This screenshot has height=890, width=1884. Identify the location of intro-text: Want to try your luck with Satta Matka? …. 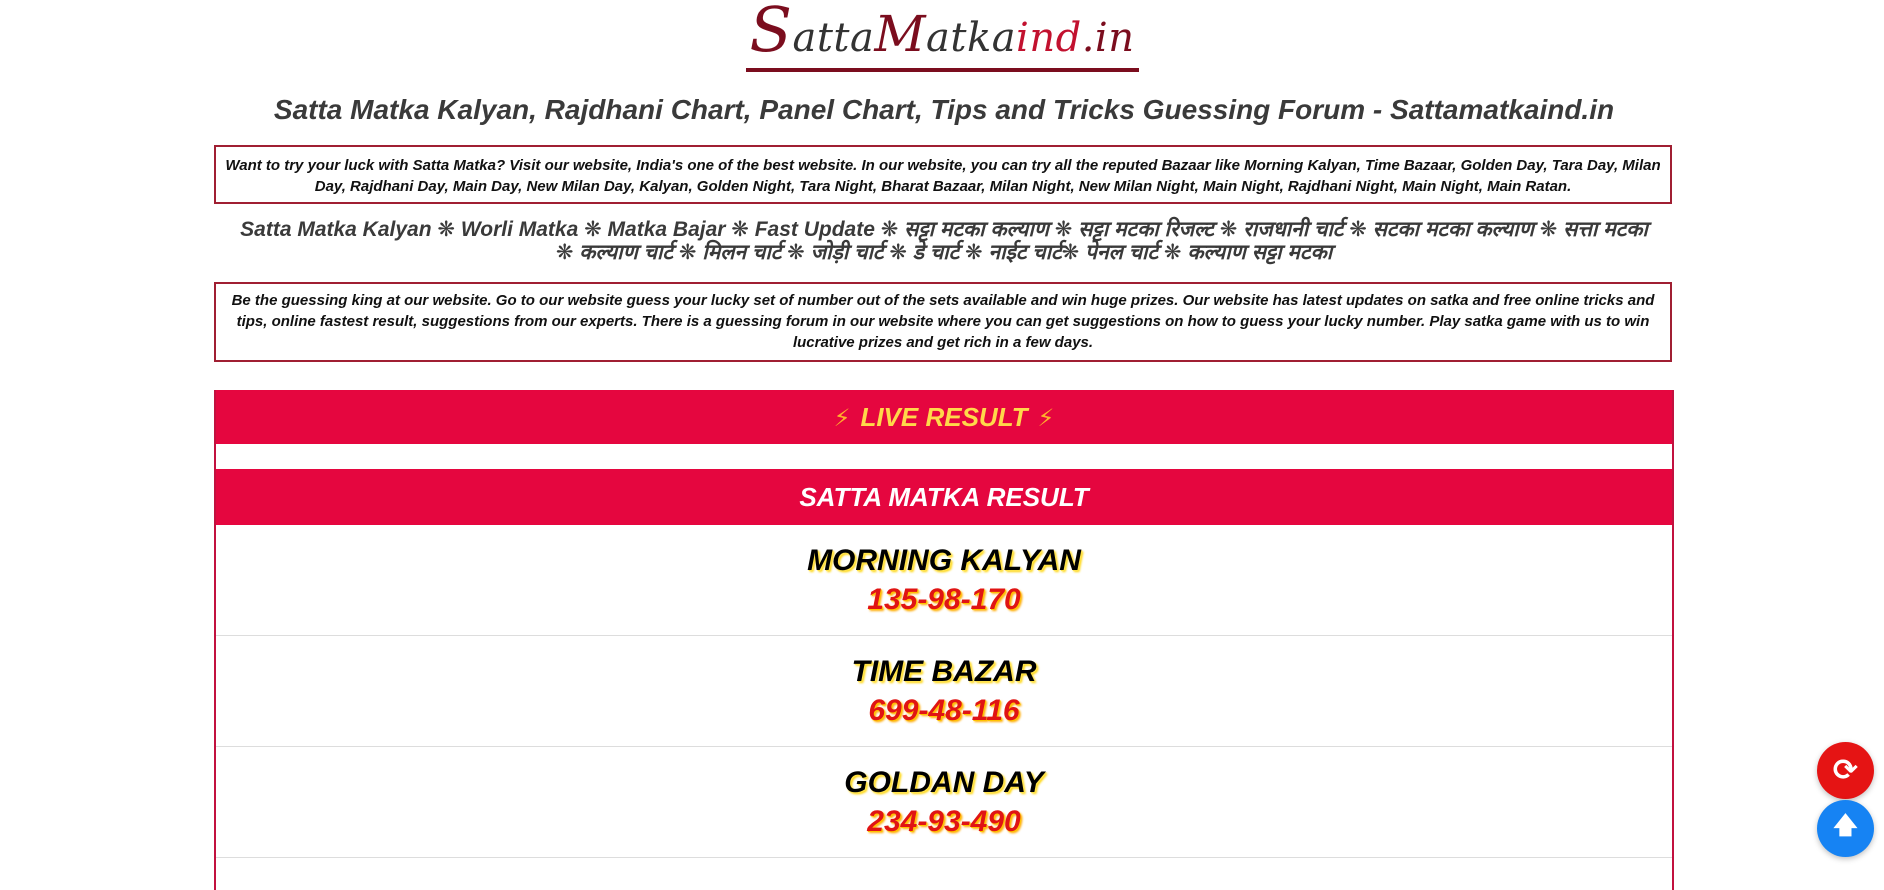
(943, 176).